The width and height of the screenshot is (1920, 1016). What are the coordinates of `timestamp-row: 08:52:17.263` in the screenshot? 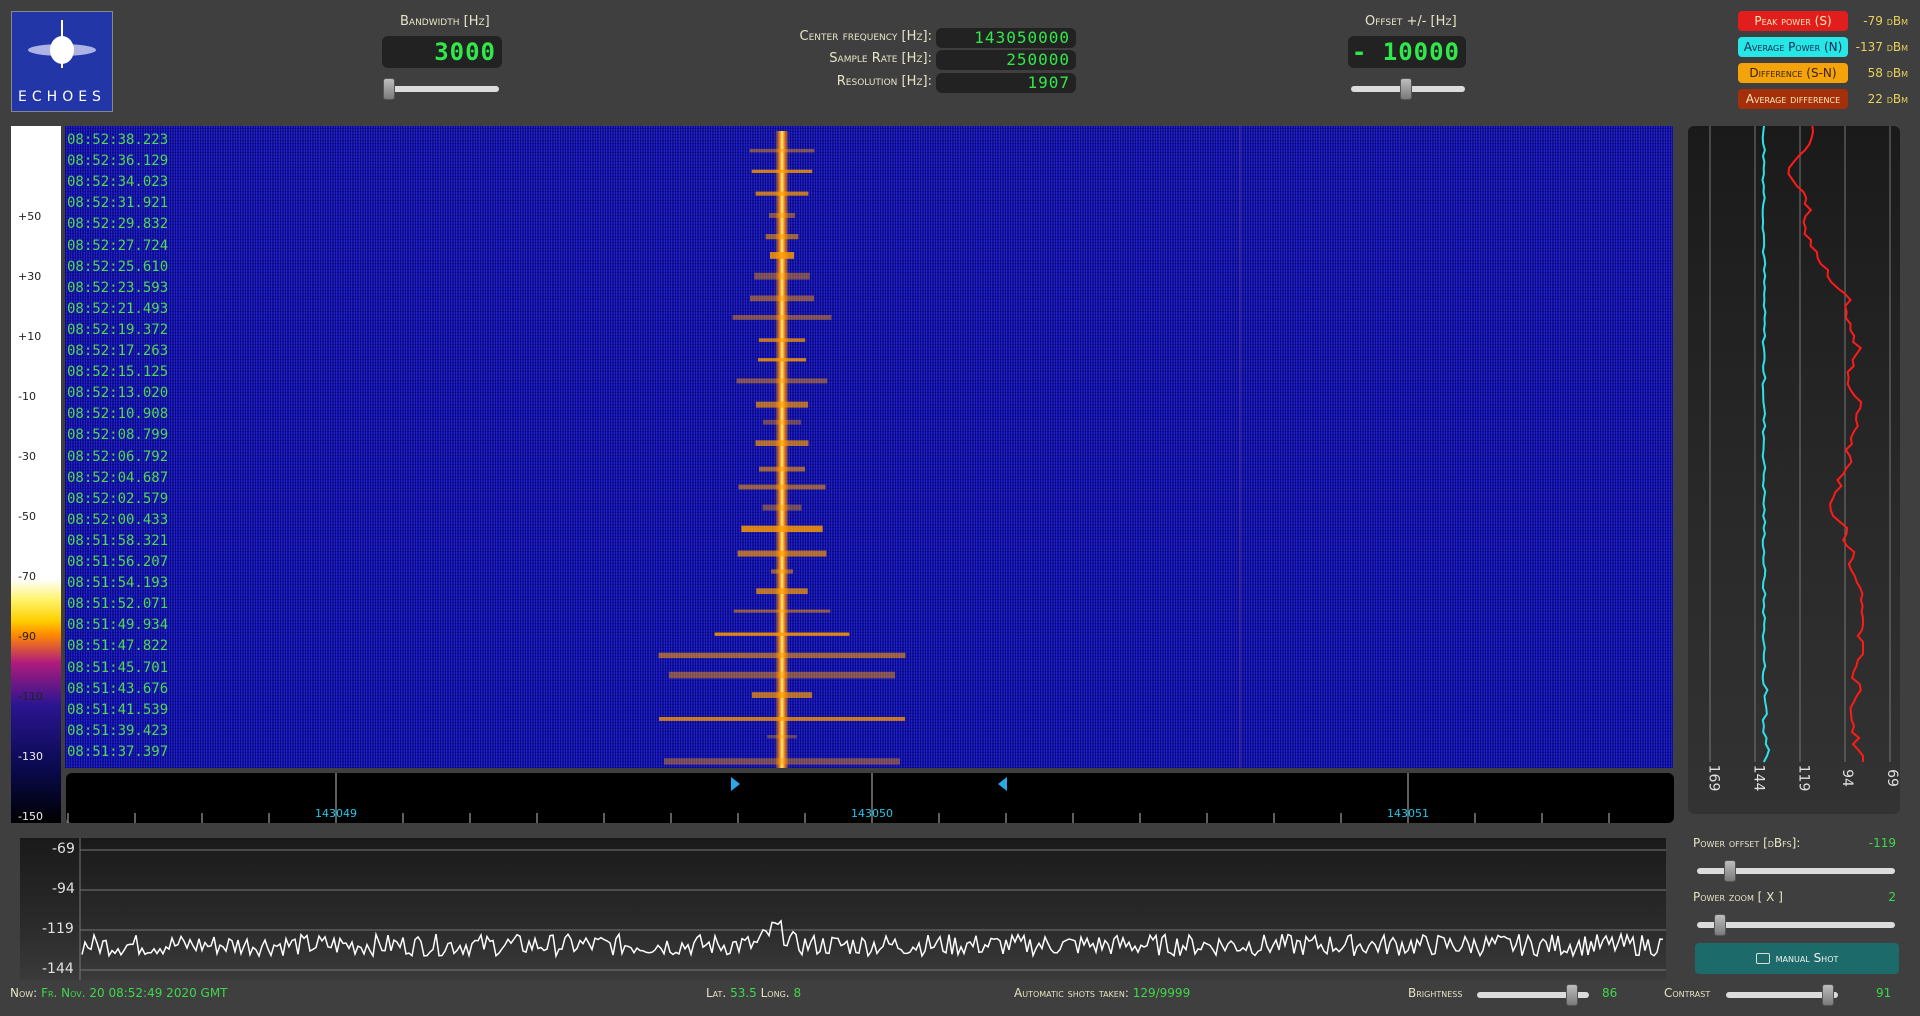 It's located at (118, 351).